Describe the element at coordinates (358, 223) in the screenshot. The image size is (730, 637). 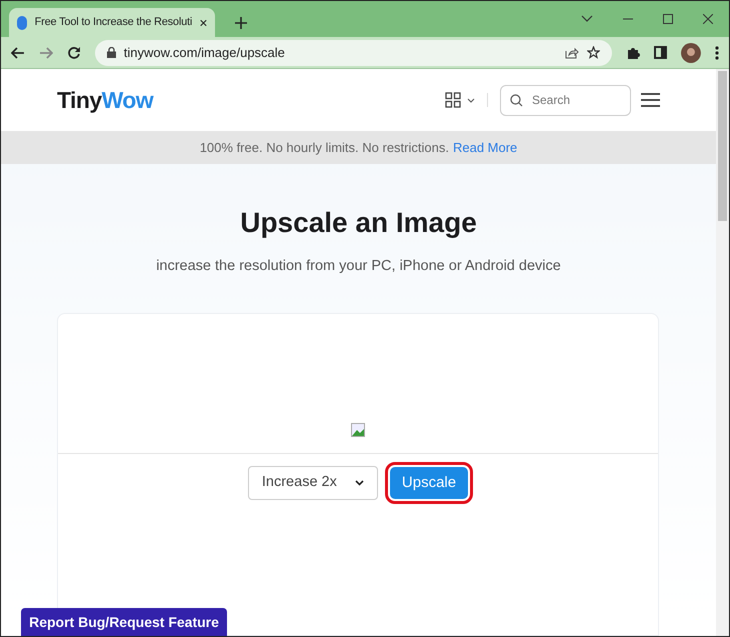
I see `page-title: Upscale an Image` at that location.